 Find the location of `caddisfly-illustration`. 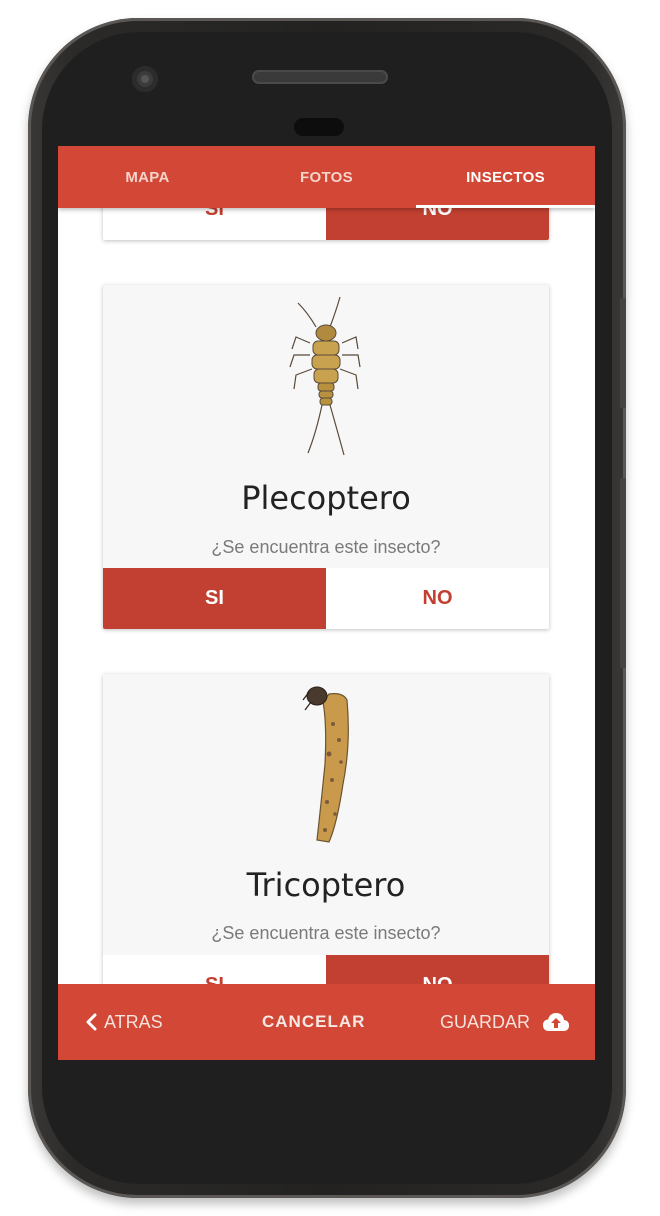

caddisfly-illustration is located at coordinates (325, 764).